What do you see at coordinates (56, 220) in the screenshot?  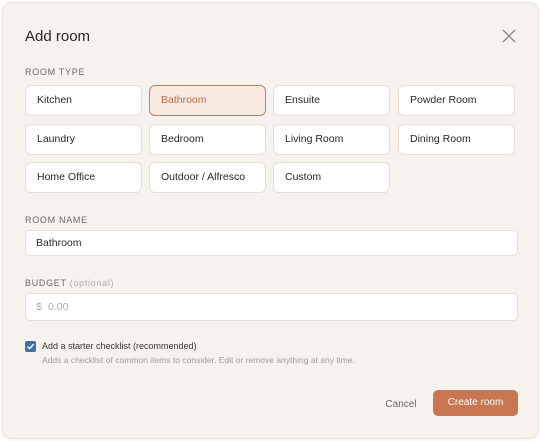 I see `room-name-label: ROOM NAME` at bounding box center [56, 220].